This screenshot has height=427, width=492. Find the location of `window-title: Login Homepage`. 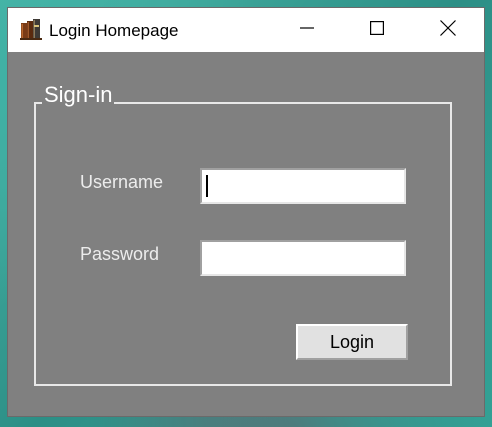

window-title: Login Homepage is located at coordinates (114, 30).